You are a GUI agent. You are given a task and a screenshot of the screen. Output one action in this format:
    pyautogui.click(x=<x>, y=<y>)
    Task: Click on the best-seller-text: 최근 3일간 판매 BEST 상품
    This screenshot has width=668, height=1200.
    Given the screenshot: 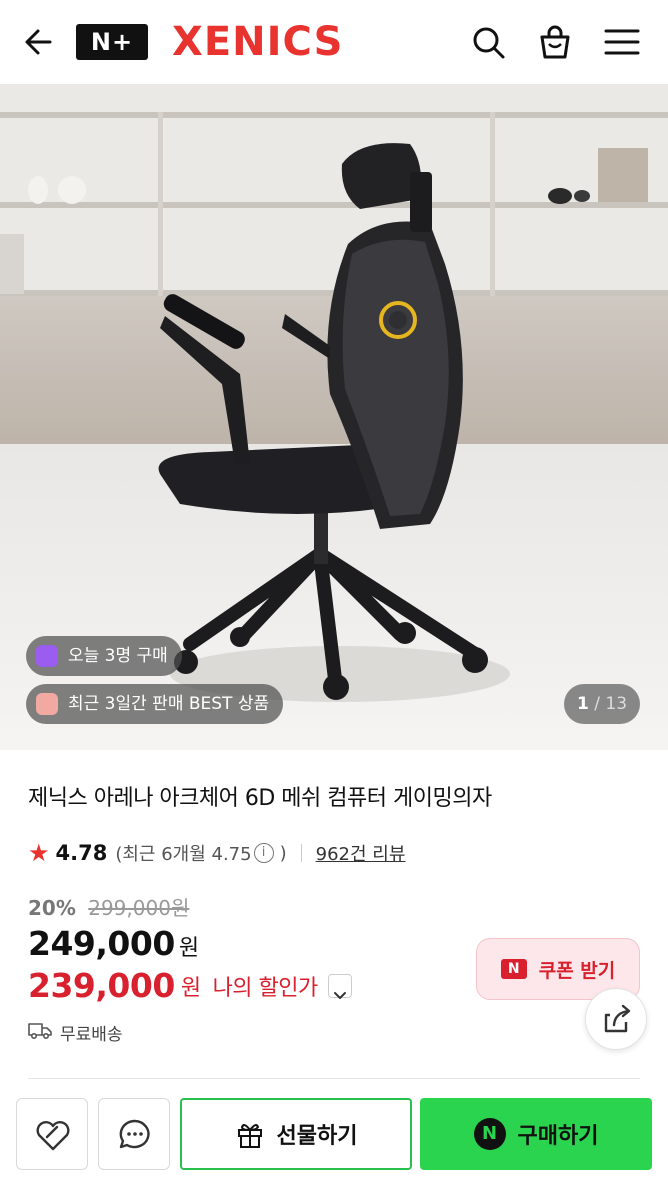 What is the action you would take?
    pyautogui.click(x=169, y=704)
    